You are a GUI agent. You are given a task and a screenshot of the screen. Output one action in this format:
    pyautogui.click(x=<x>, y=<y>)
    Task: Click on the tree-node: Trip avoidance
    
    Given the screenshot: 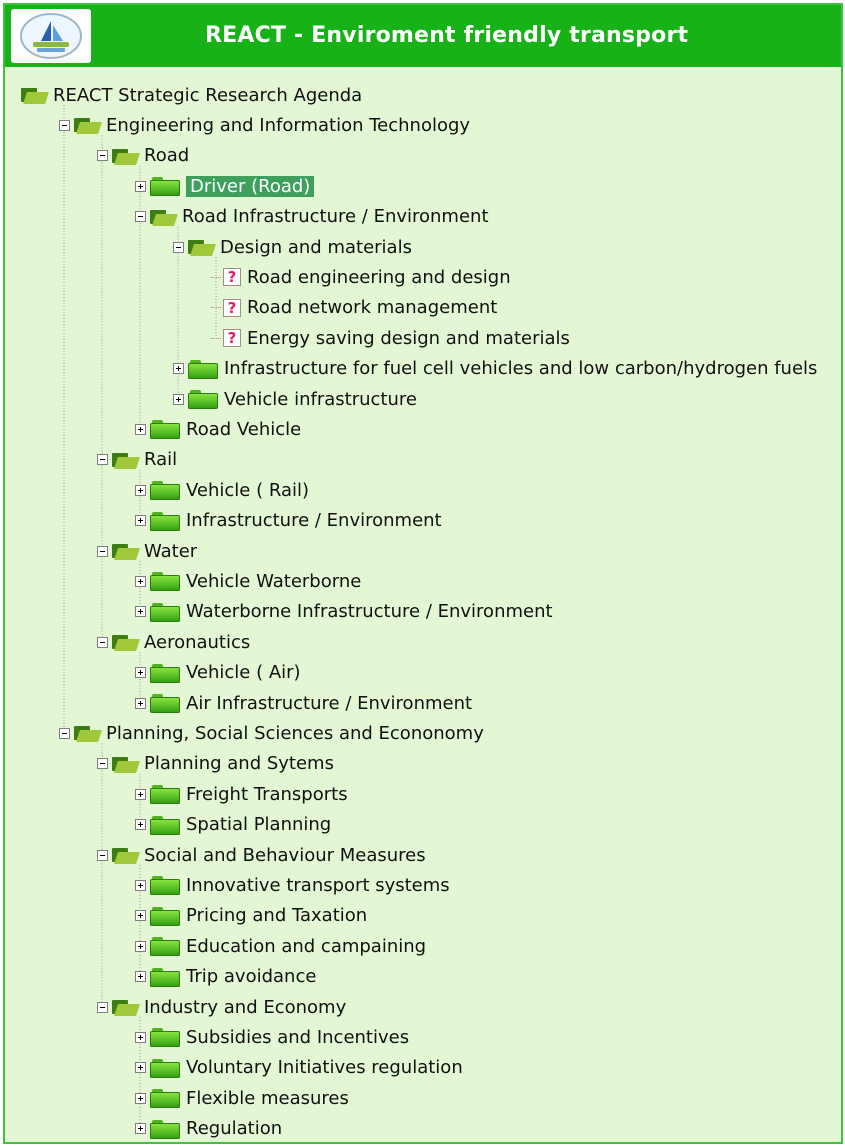 What is the action you would take?
    pyautogui.click(x=225, y=977)
    